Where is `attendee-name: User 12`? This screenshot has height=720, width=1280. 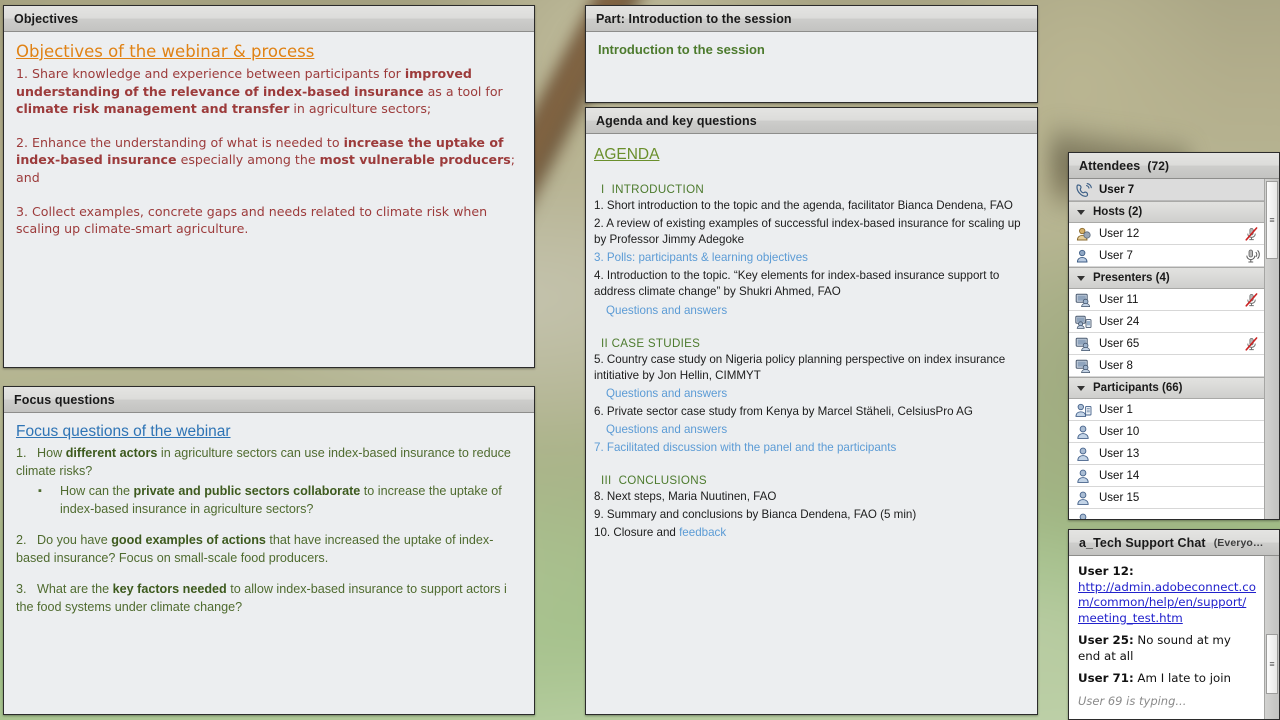 attendee-name: User 12 is located at coordinates (1119, 233).